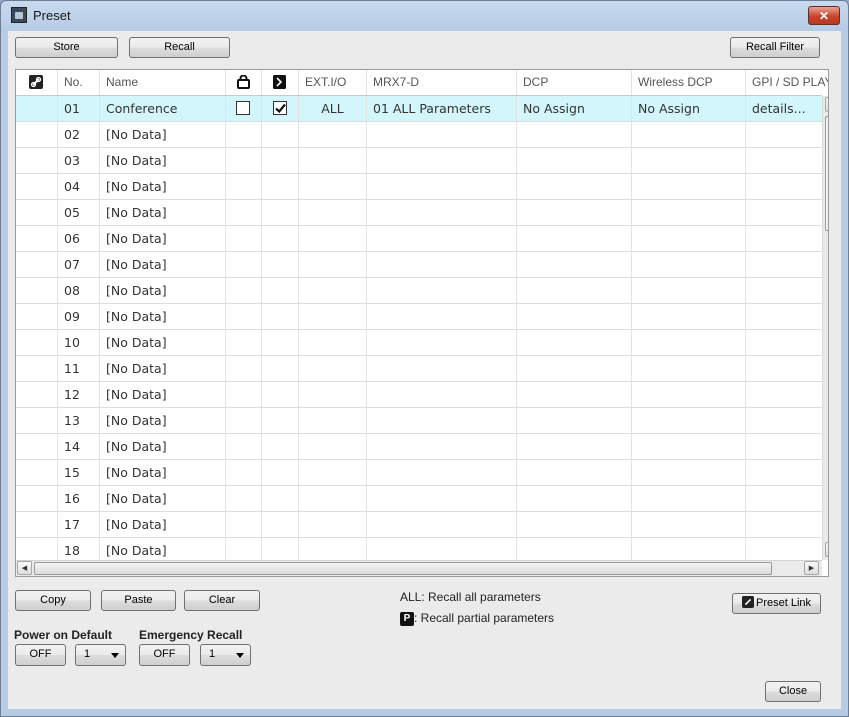  What do you see at coordinates (79, 472) in the screenshot?
I see `cell-no: 15` at bounding box center [79, 472].